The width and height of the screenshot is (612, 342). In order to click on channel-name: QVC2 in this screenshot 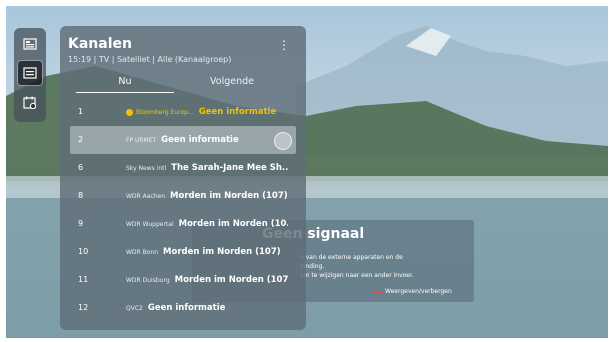, I will do `click(134, 308)`.